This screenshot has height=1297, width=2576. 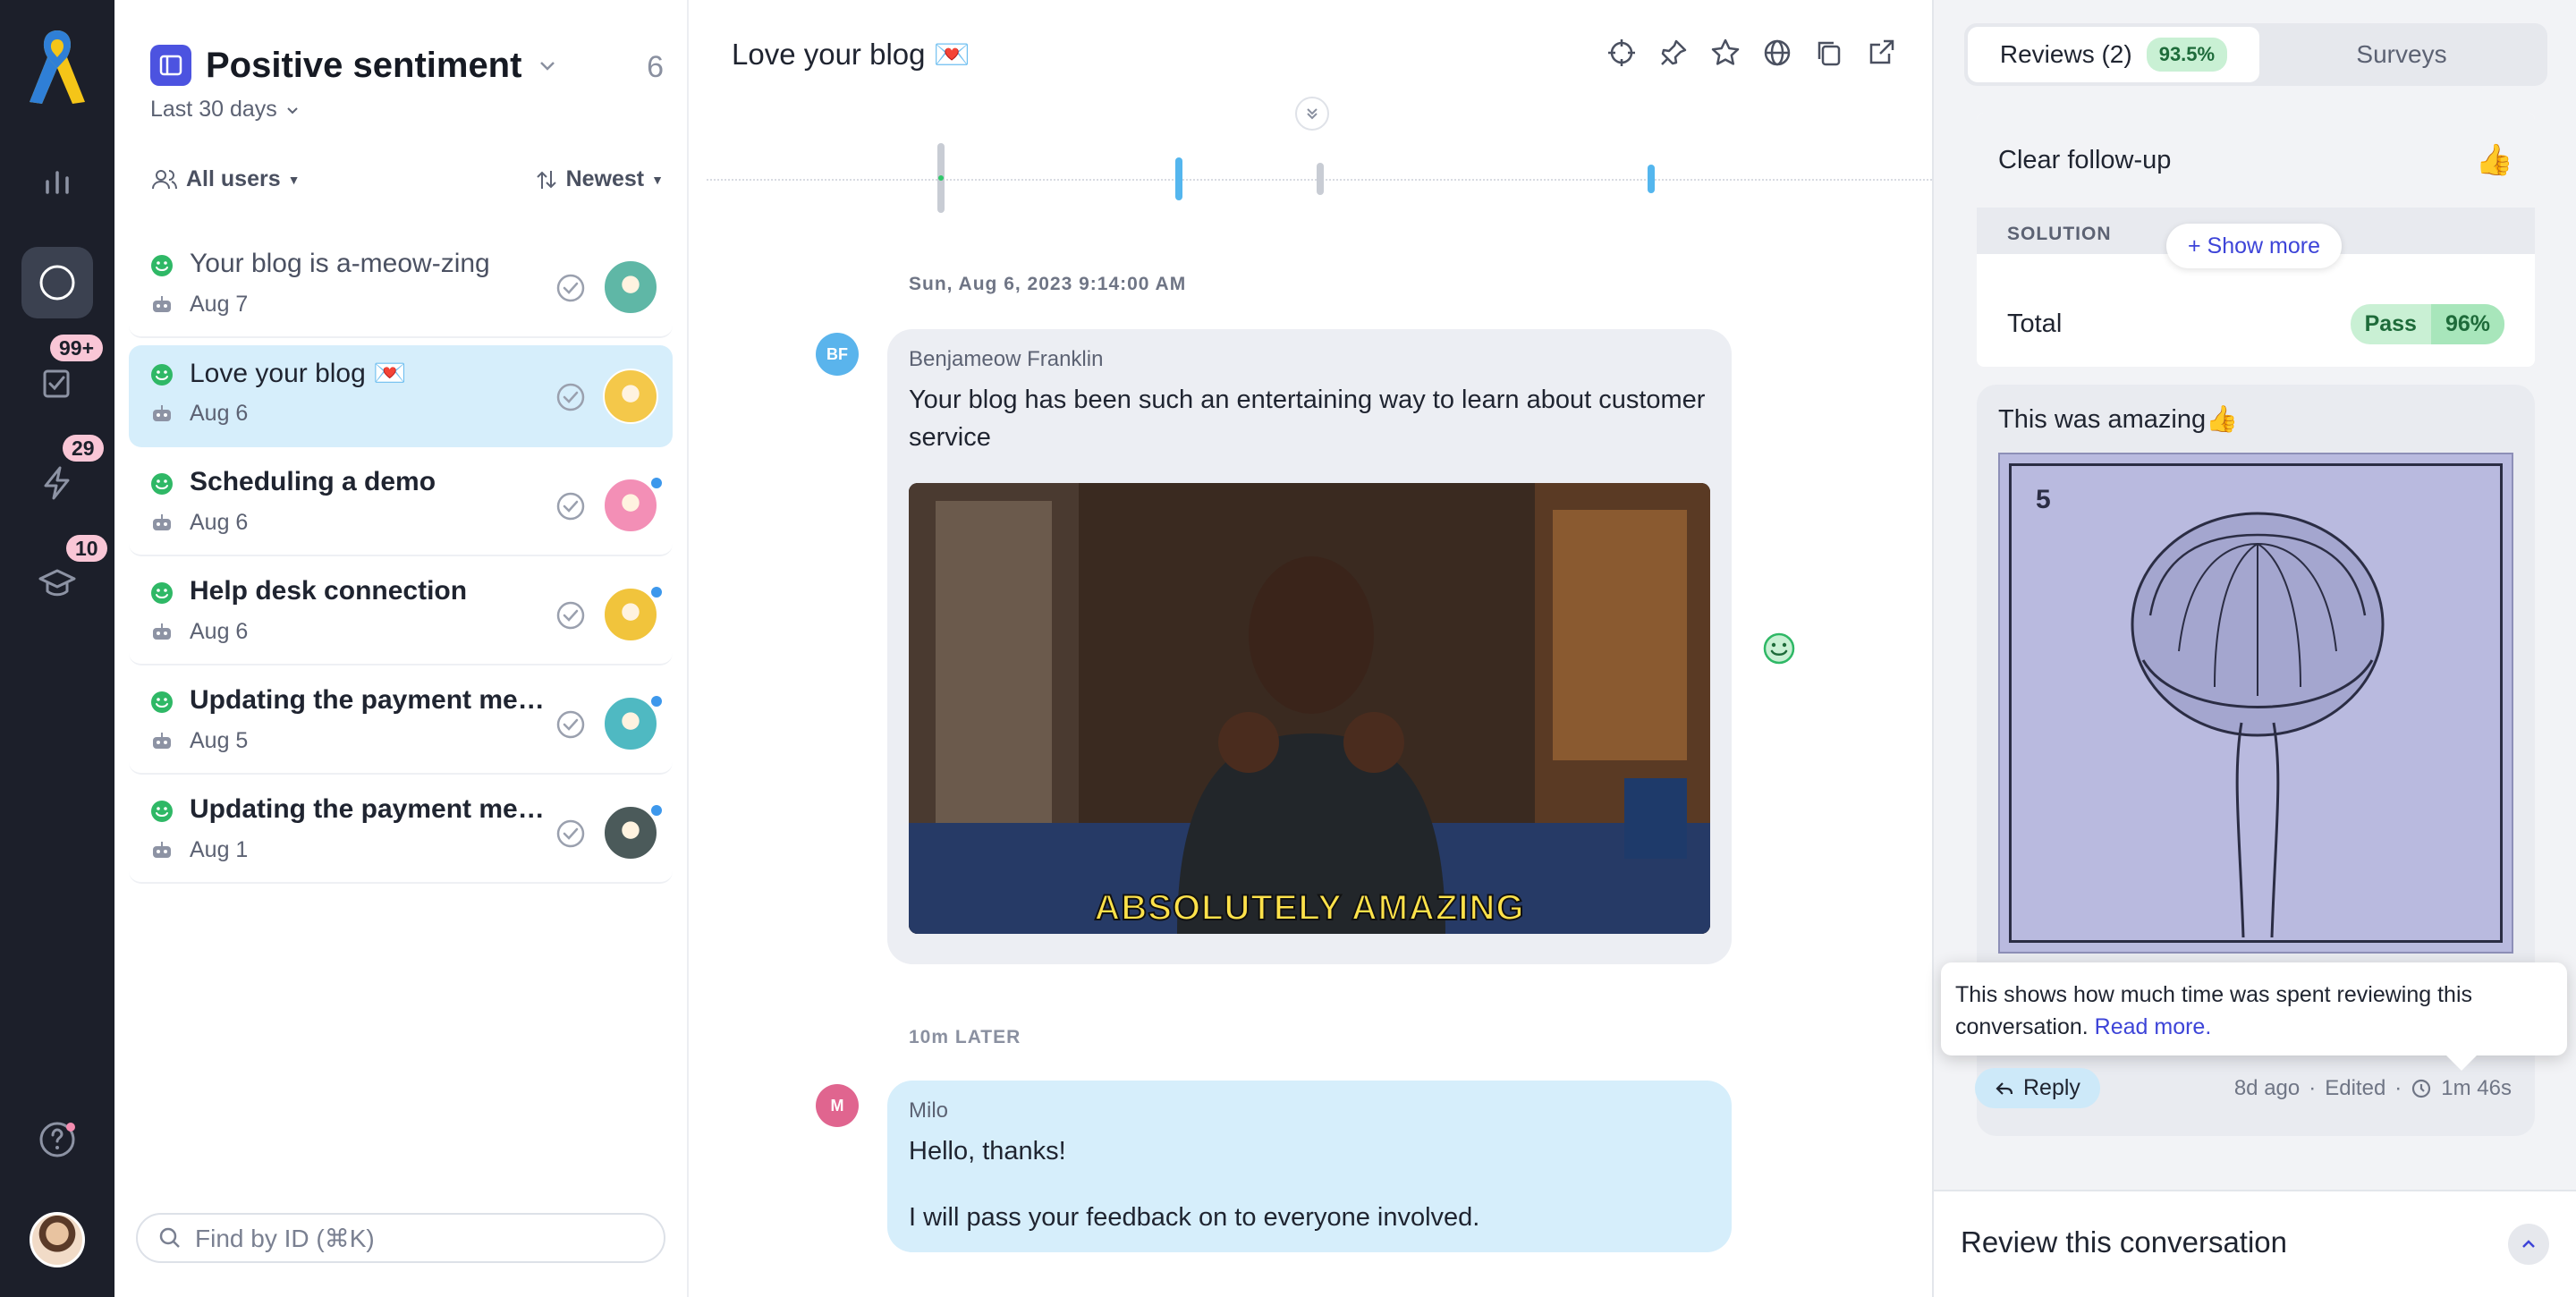 I want to click on left-rail: 99+ 29 10, so click(x=57, y=649).